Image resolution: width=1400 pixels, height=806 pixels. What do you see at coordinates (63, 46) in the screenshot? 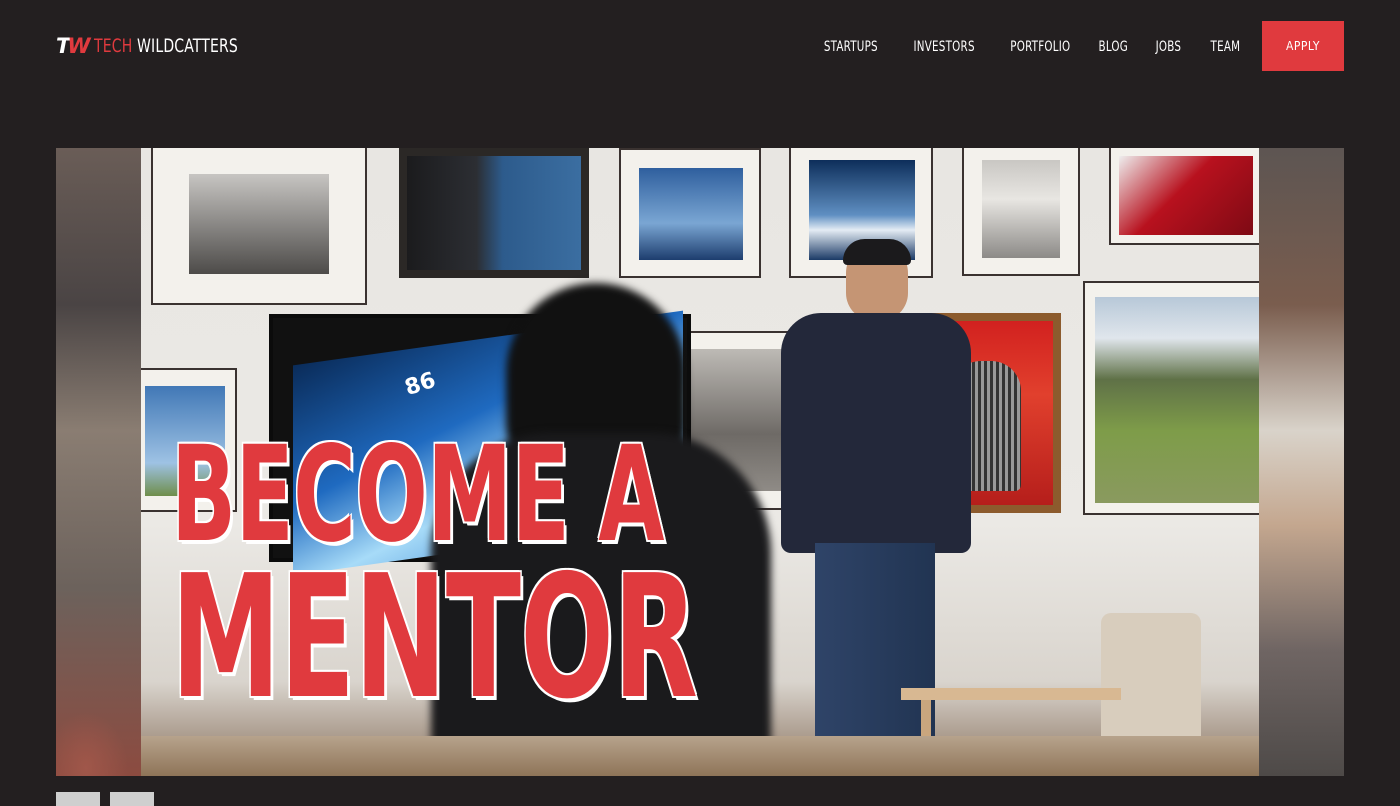
I see `logo-mark-t: T` at bounding box center [63, 46].